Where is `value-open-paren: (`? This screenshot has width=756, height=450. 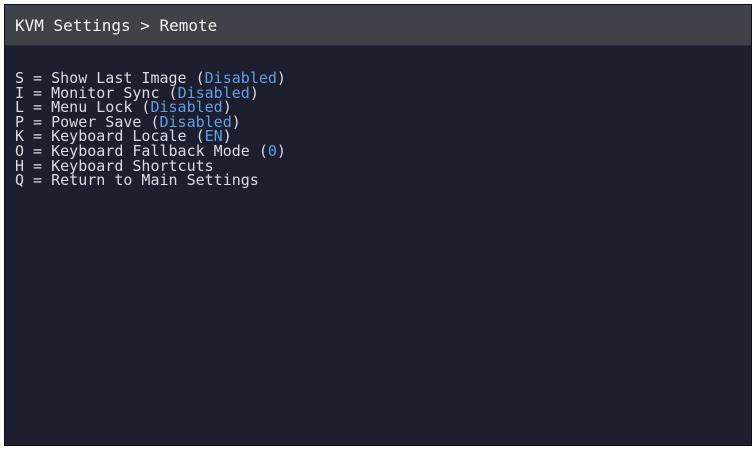 value-open-paren: ( is located at coordinates (258, 150).